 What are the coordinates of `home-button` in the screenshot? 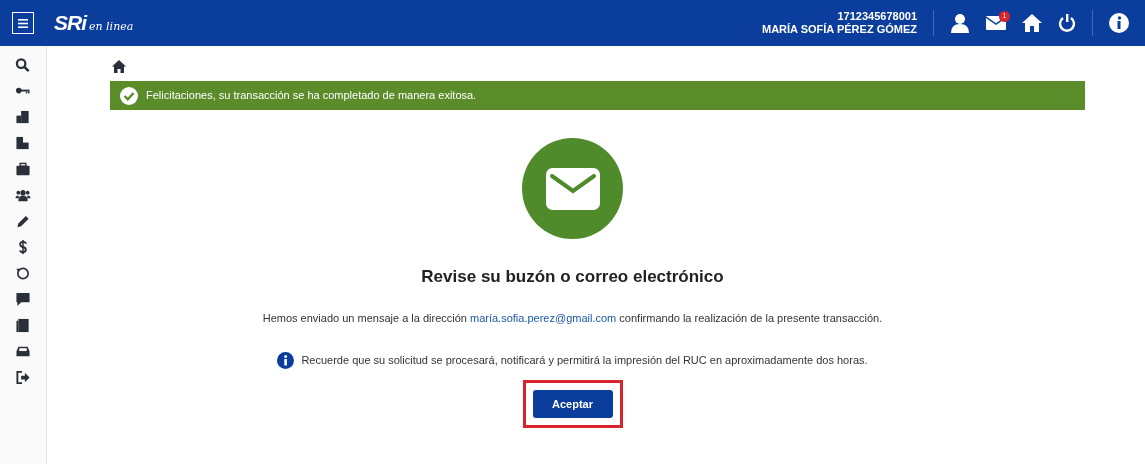 It's located at (1032, 23).